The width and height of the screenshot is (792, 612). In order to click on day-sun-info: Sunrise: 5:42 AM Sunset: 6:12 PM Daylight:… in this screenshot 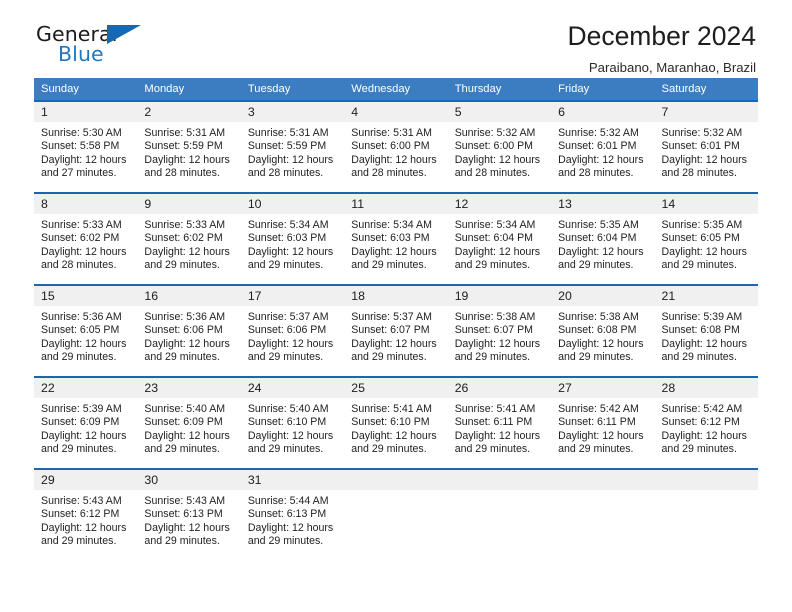, I will do `click(706, 427)`.